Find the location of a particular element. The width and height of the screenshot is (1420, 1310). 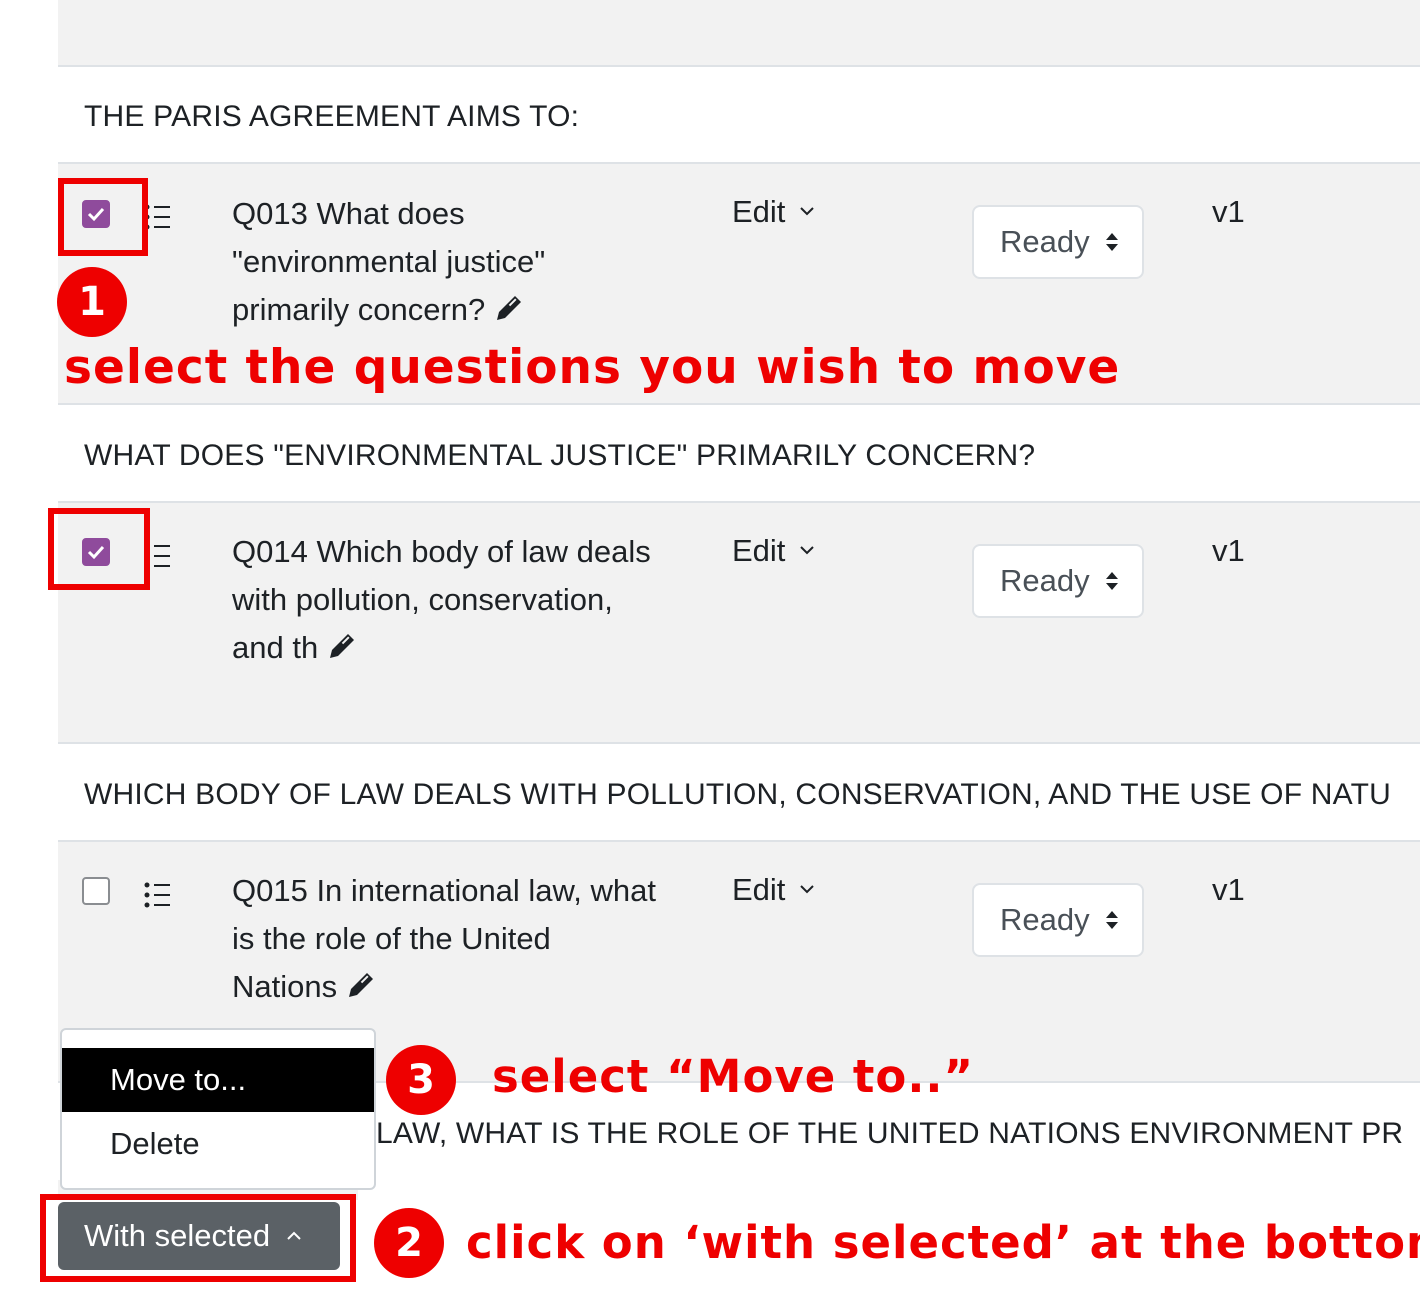

instruction-step1: select the questions you wish to move is located at coordinates (592, 367).